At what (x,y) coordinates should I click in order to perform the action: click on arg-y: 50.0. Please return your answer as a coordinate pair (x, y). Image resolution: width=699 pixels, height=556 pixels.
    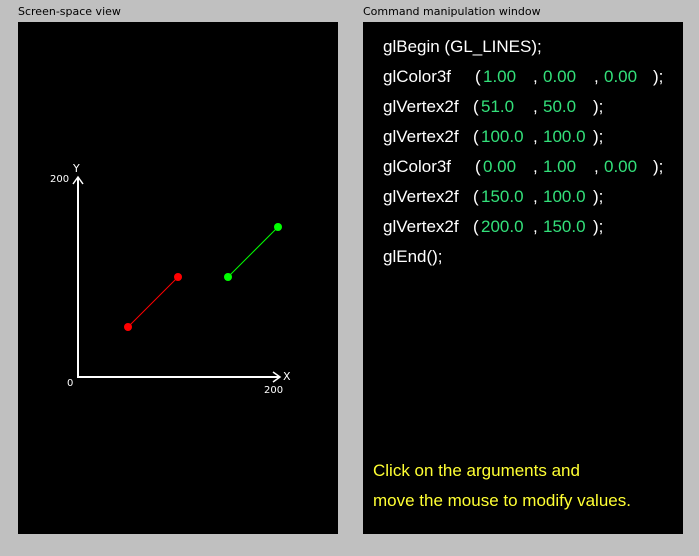
    Looking at the image, I should click on (559, 107).